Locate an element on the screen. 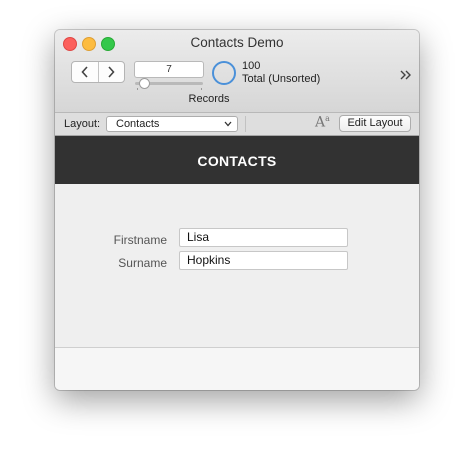  font-icon-sup: a is located at coordinates (327, 118).